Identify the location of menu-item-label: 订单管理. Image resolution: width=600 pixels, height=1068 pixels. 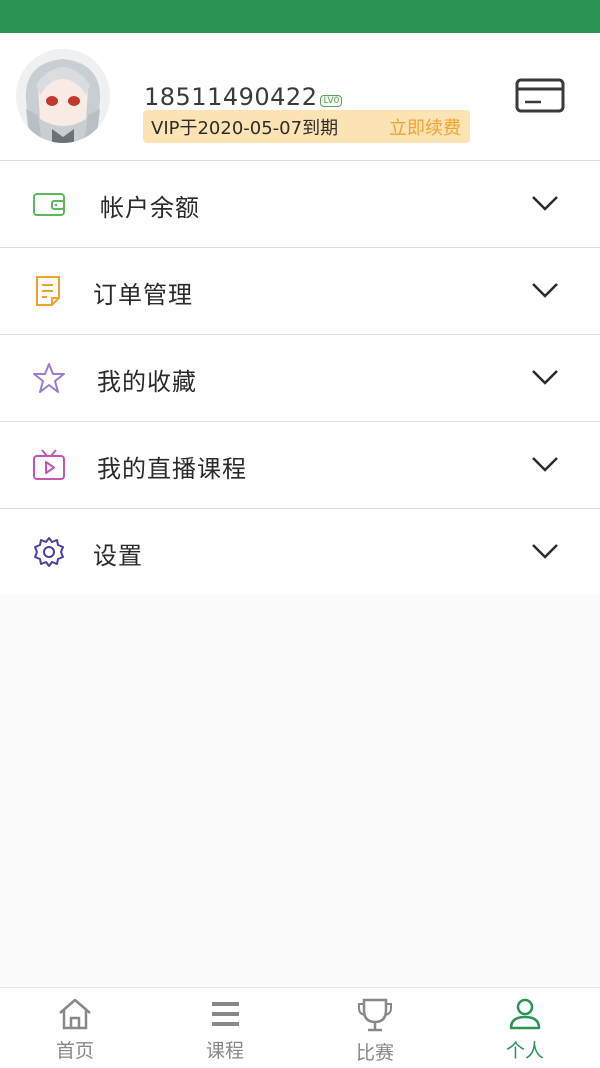
(143, 295).